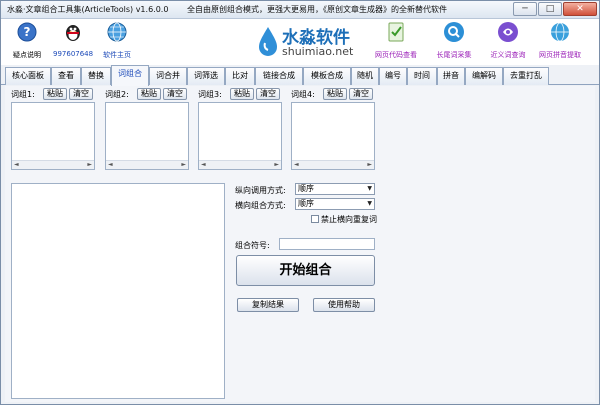 The width and height of the screenshot is (600, 405). Describe the element at coordinates (335, 189) in the screenshot. I see `vertical-mode-select: 顺序 ▼` at that location.